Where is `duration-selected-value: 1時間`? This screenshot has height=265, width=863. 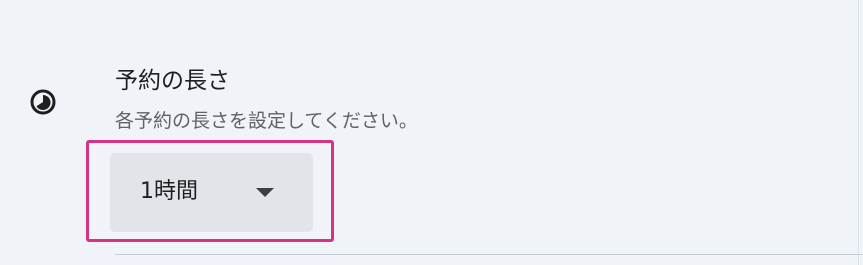 duration-selected-value: 1時間 is located at coordinates (169, 191).